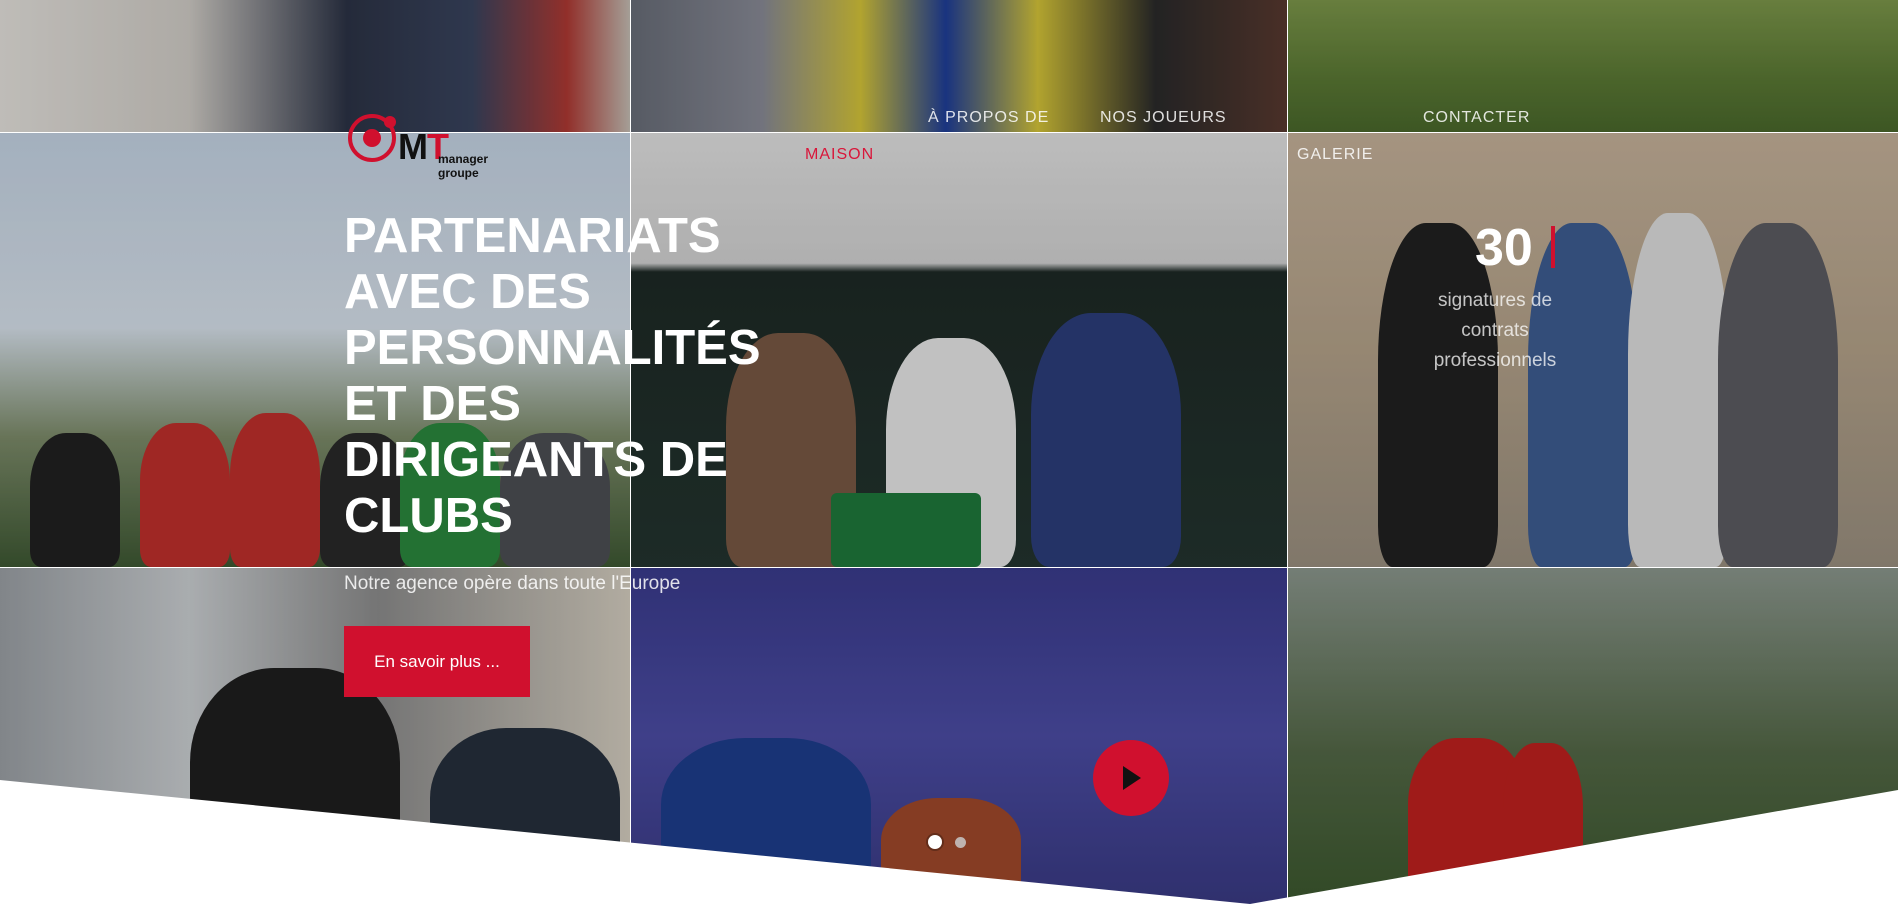 The image size is (1898, 904). Describe the element at coordinates (1476, 118) in the screenshot. I see `nav-link-contact: CONTACTER` at that location.